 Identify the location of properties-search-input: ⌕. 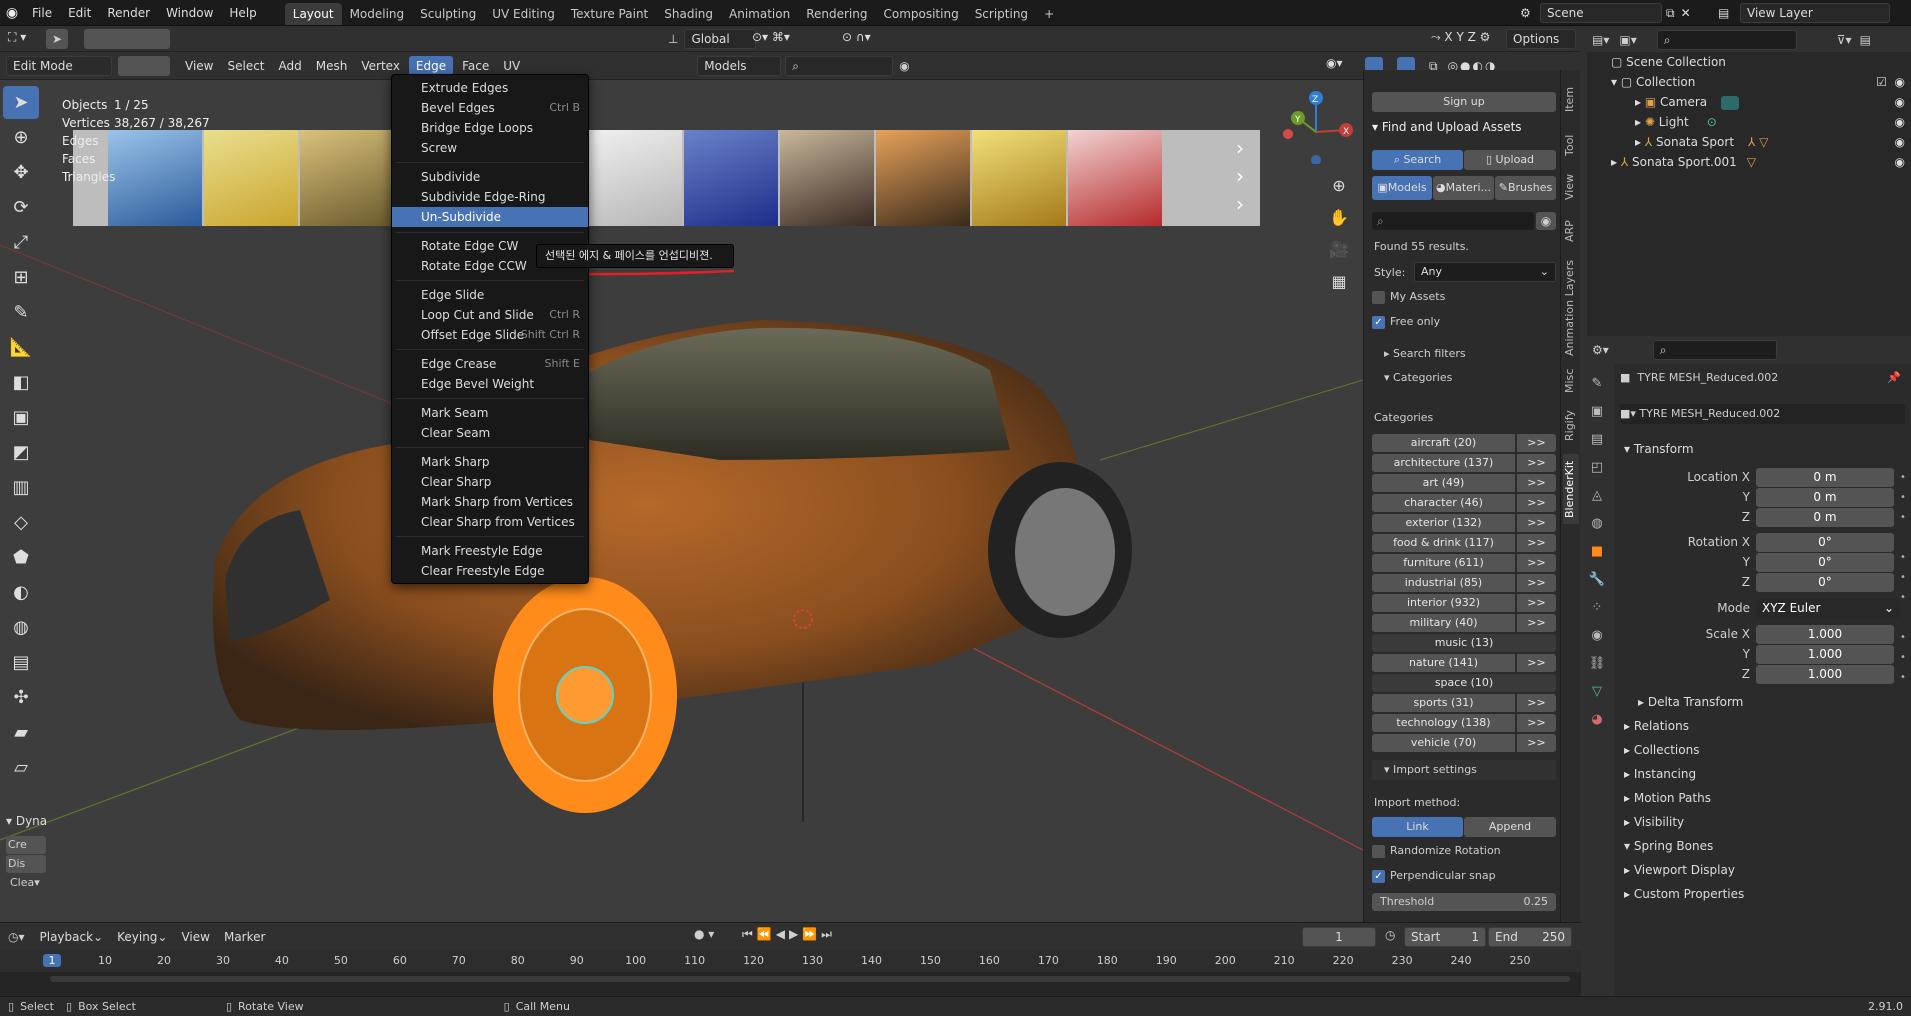
(1714, 350).